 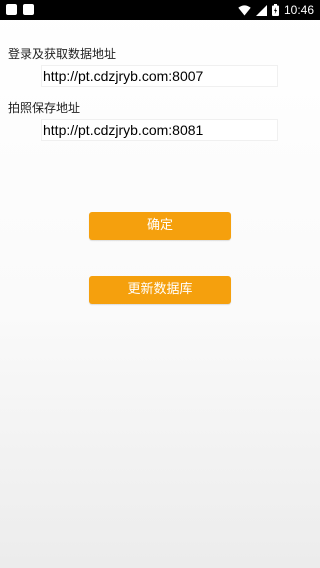 I want to click on photo-save-address-label: 拍照保存地址, so click(x=44, y=108).